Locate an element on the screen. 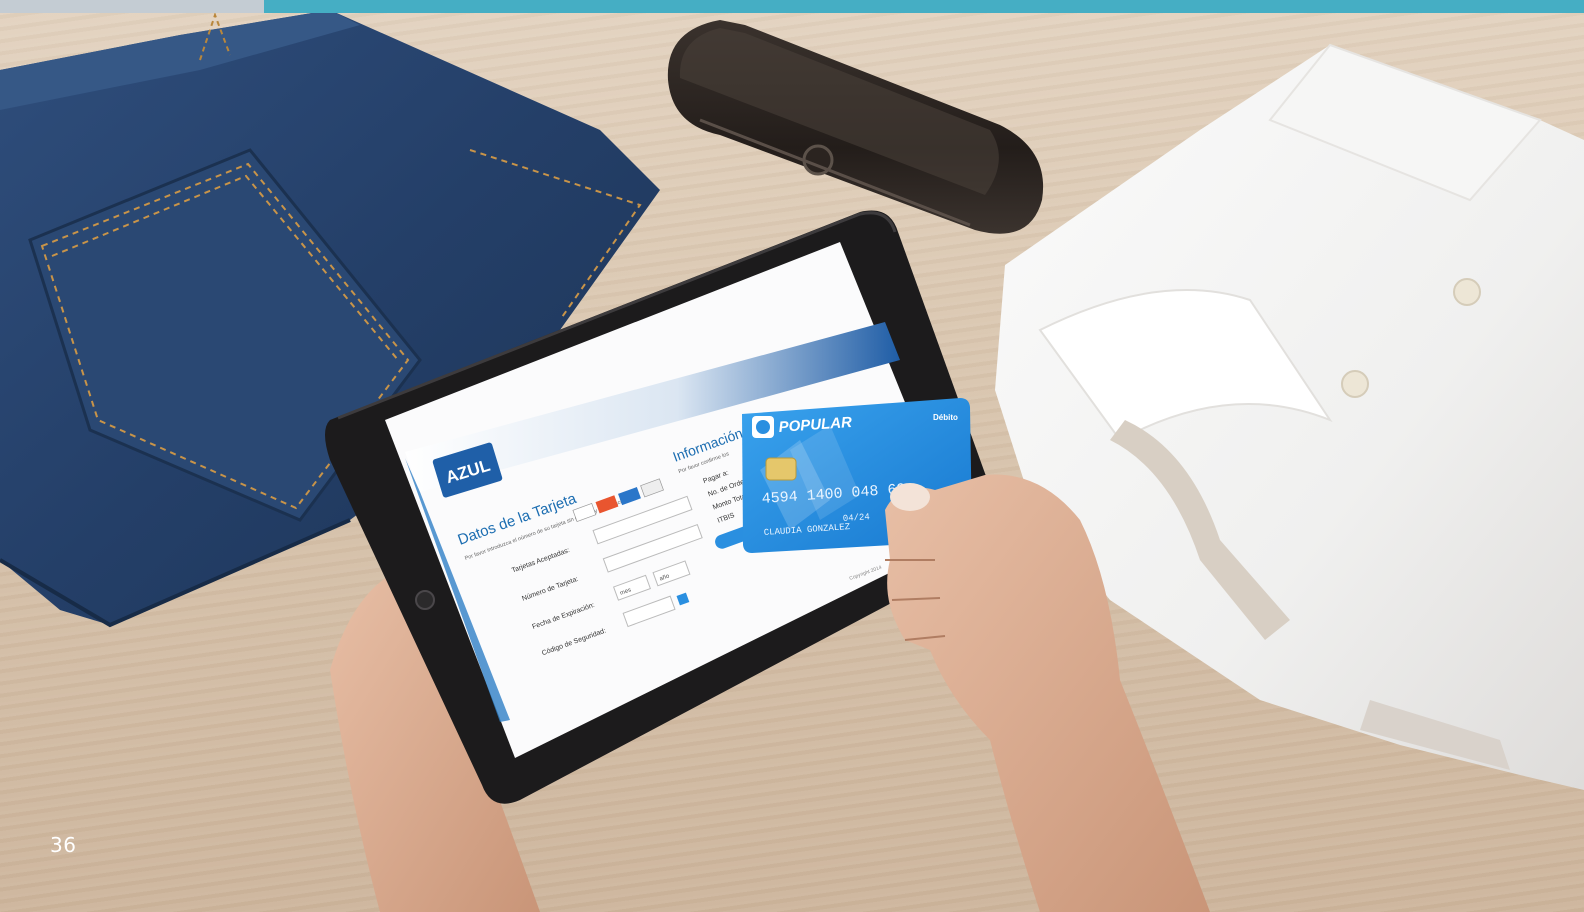  chip-icon is located at coordinates (781, 469).